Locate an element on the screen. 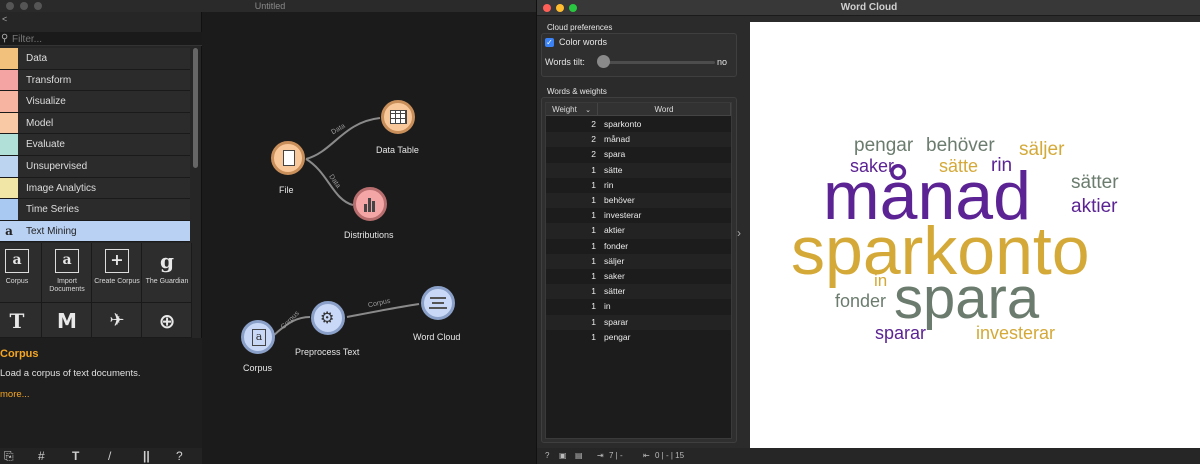 This screenshot has width=1200, height=464. table-row: 2 månad is located at coordinates (638, 140).